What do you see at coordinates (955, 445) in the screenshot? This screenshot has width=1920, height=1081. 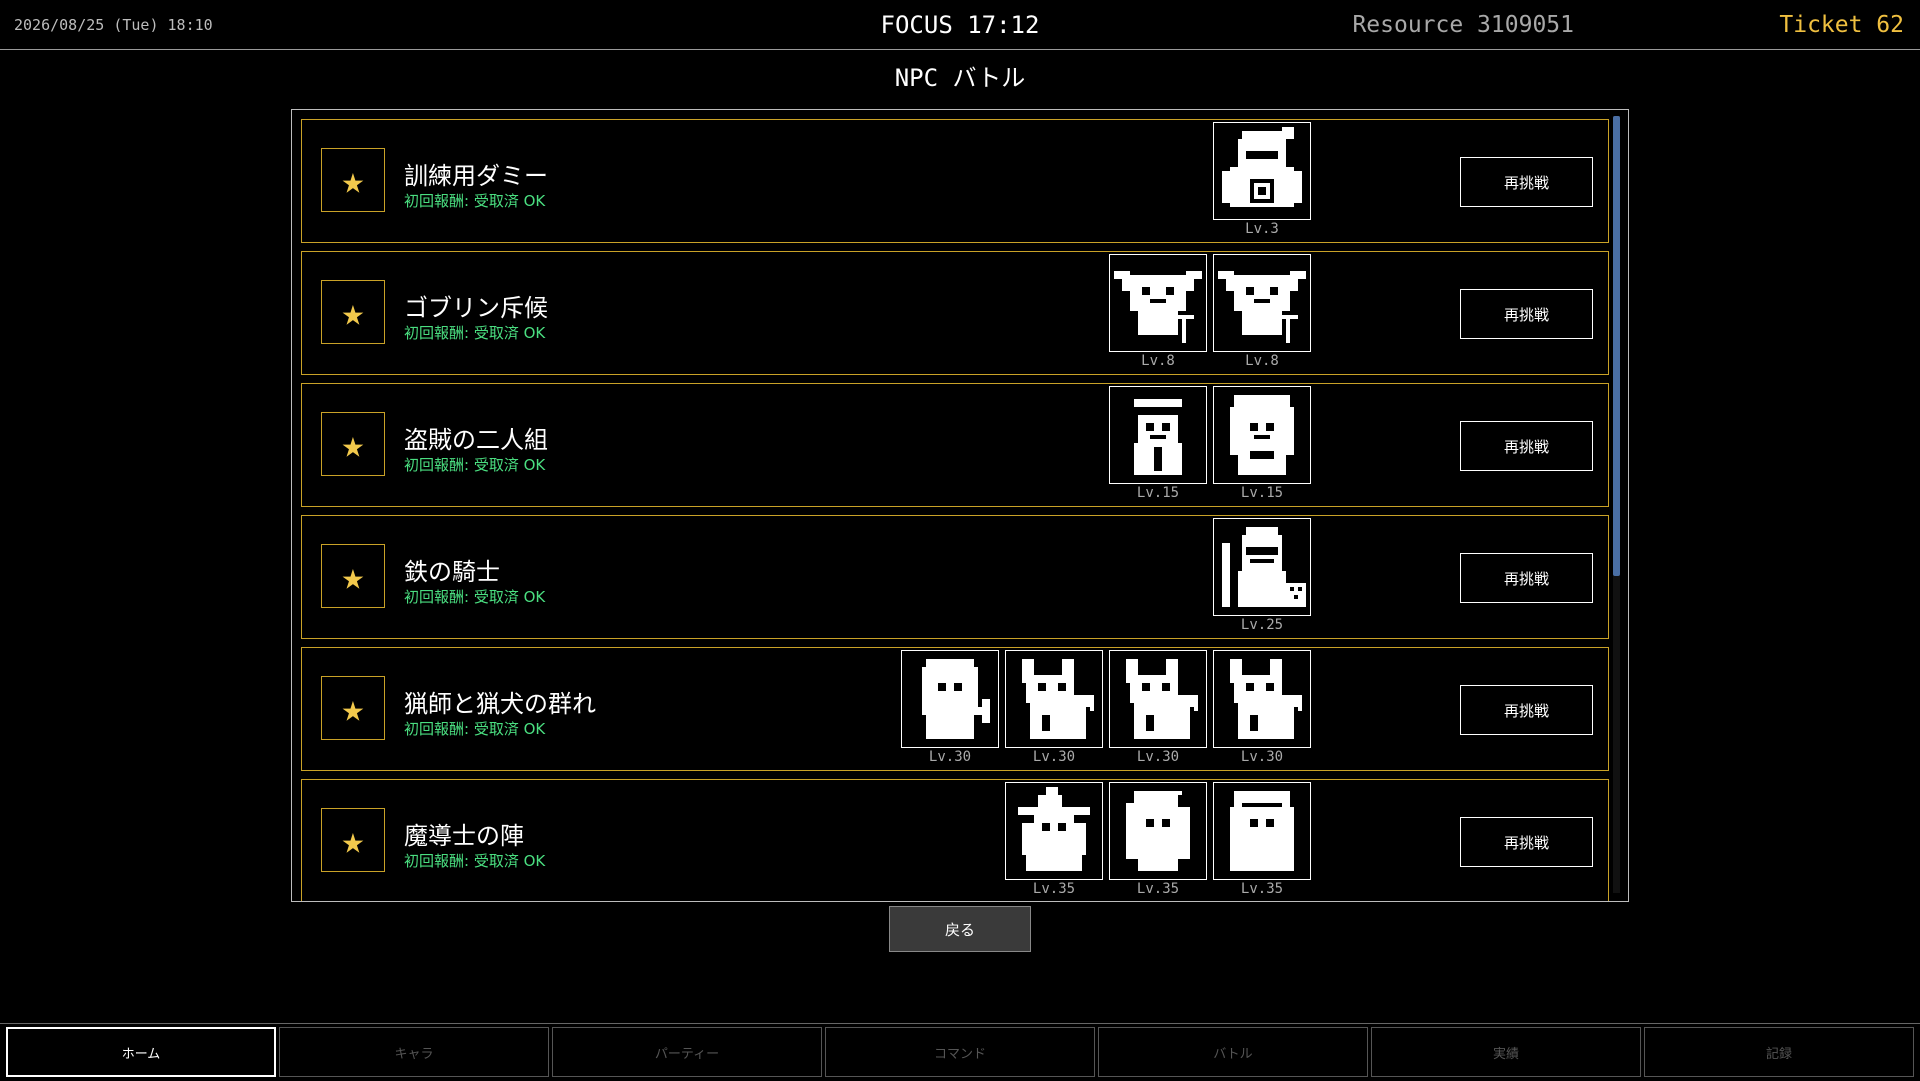 I see `battle-row: ★ 盗賊の二人組初回報酬: 受取済 OK Lv.15 Lv.15 再挑戦` at bounding box center [955, 445].